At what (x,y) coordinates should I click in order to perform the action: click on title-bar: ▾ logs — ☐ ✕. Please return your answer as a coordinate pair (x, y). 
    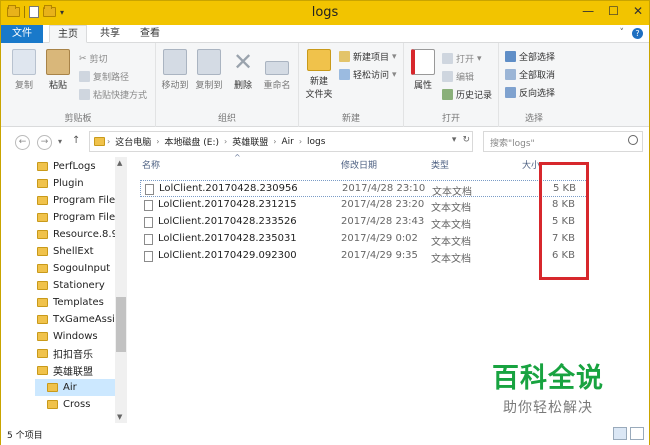
    Looking at the image, I should click on (325, 13).